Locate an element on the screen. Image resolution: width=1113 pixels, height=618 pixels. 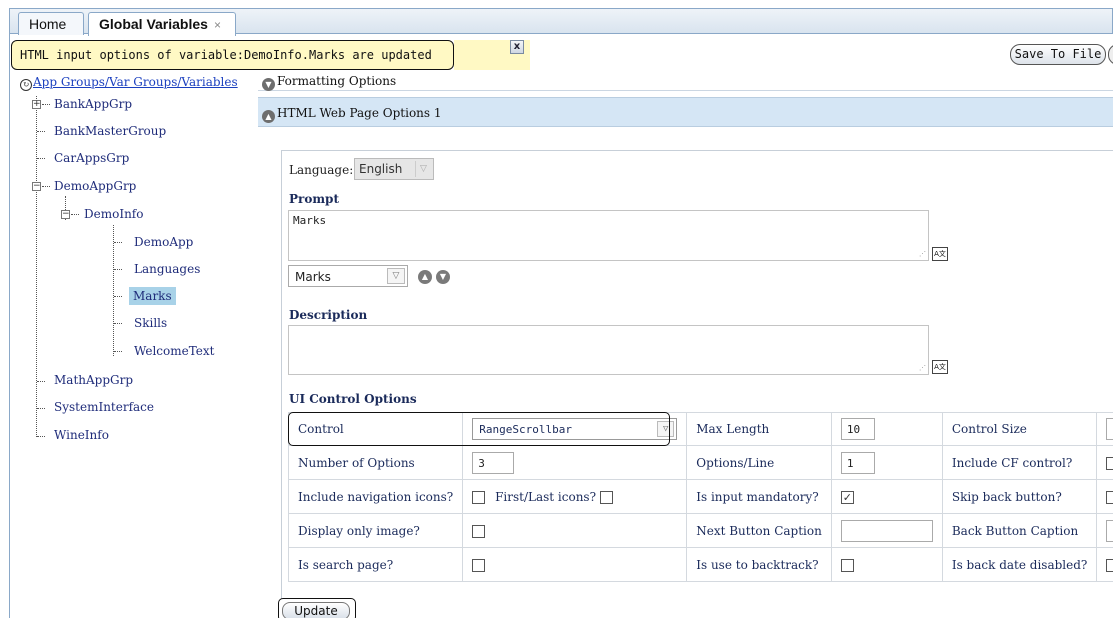
max-length-input: 10 is located at coordinates (857, 429).